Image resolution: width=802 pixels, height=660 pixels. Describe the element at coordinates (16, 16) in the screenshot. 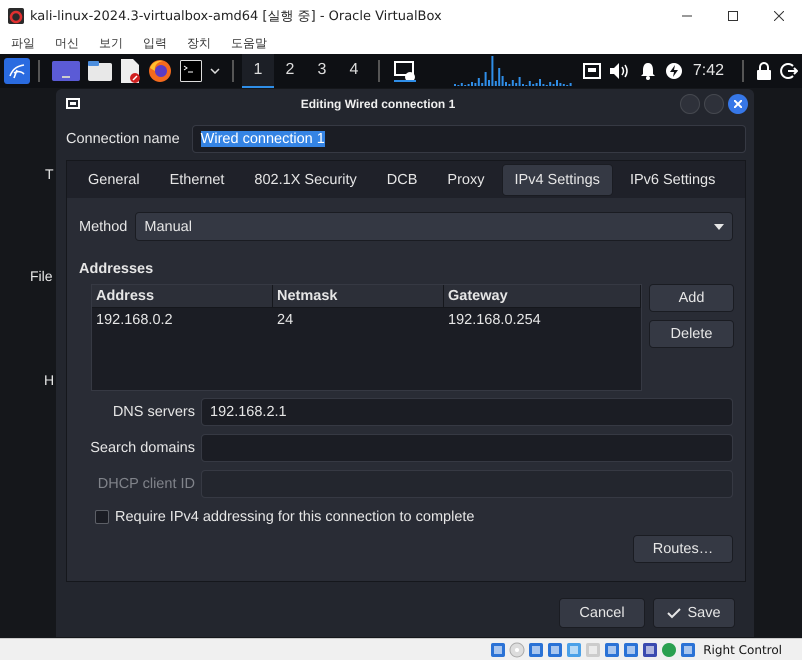

I see `app-icon` at that location.